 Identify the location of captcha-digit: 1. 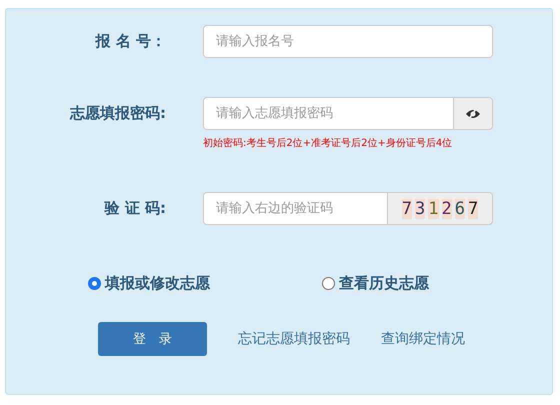
(433, 208).